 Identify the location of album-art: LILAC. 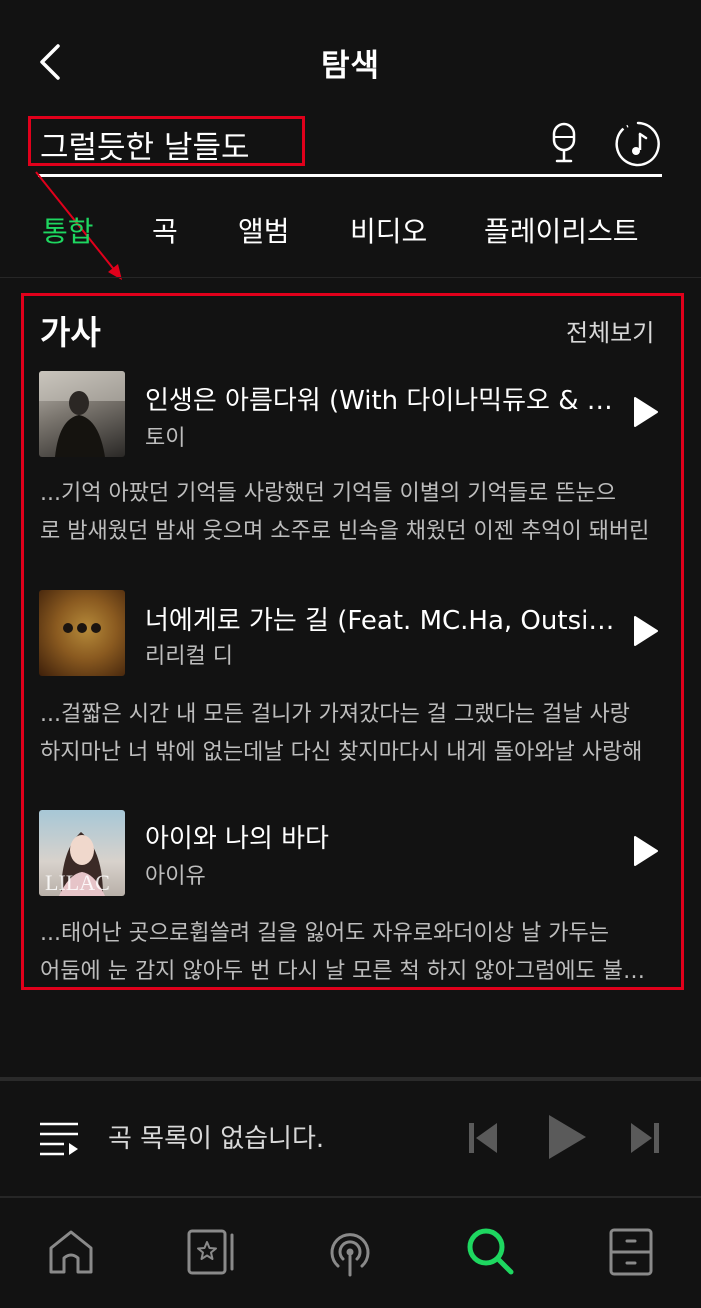
(82, 853).